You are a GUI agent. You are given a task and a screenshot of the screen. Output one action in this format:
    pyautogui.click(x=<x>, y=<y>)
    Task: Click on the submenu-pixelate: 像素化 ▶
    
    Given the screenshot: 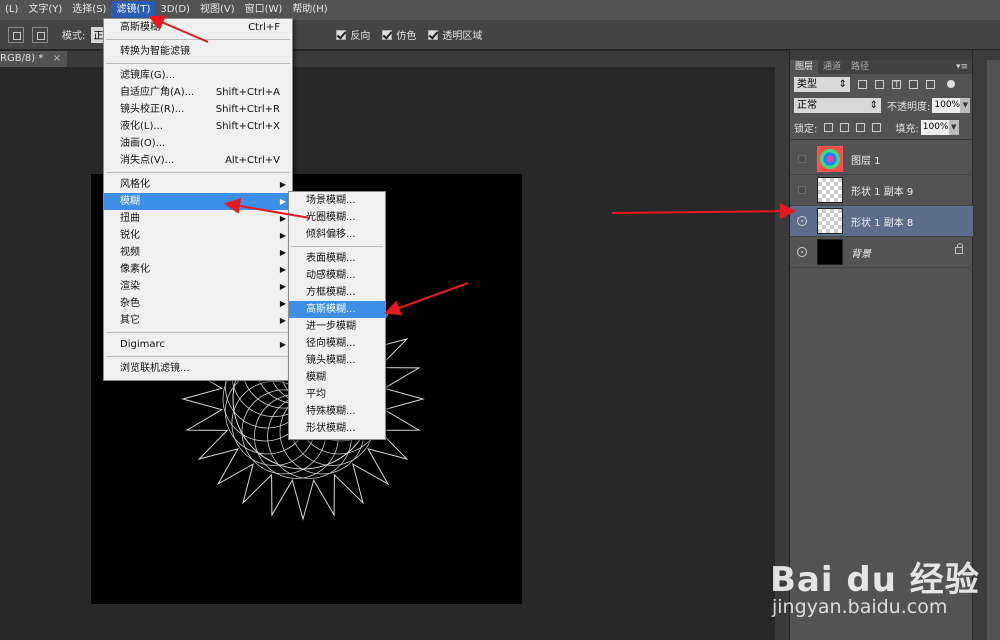 What is the action you would take?
    pyautogui.click(x=198, y=269)
    